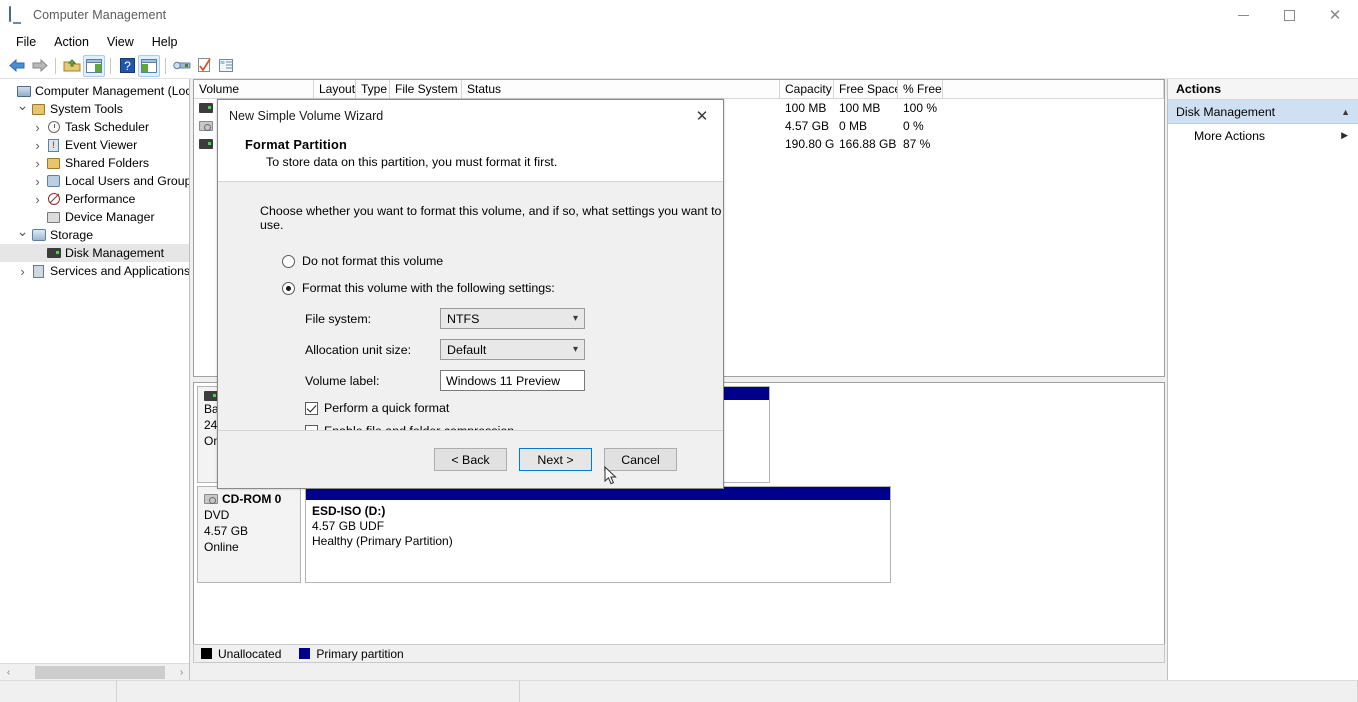 The image size is (1358, 702). I want to click on up-folder-icon, so click(72, 66).